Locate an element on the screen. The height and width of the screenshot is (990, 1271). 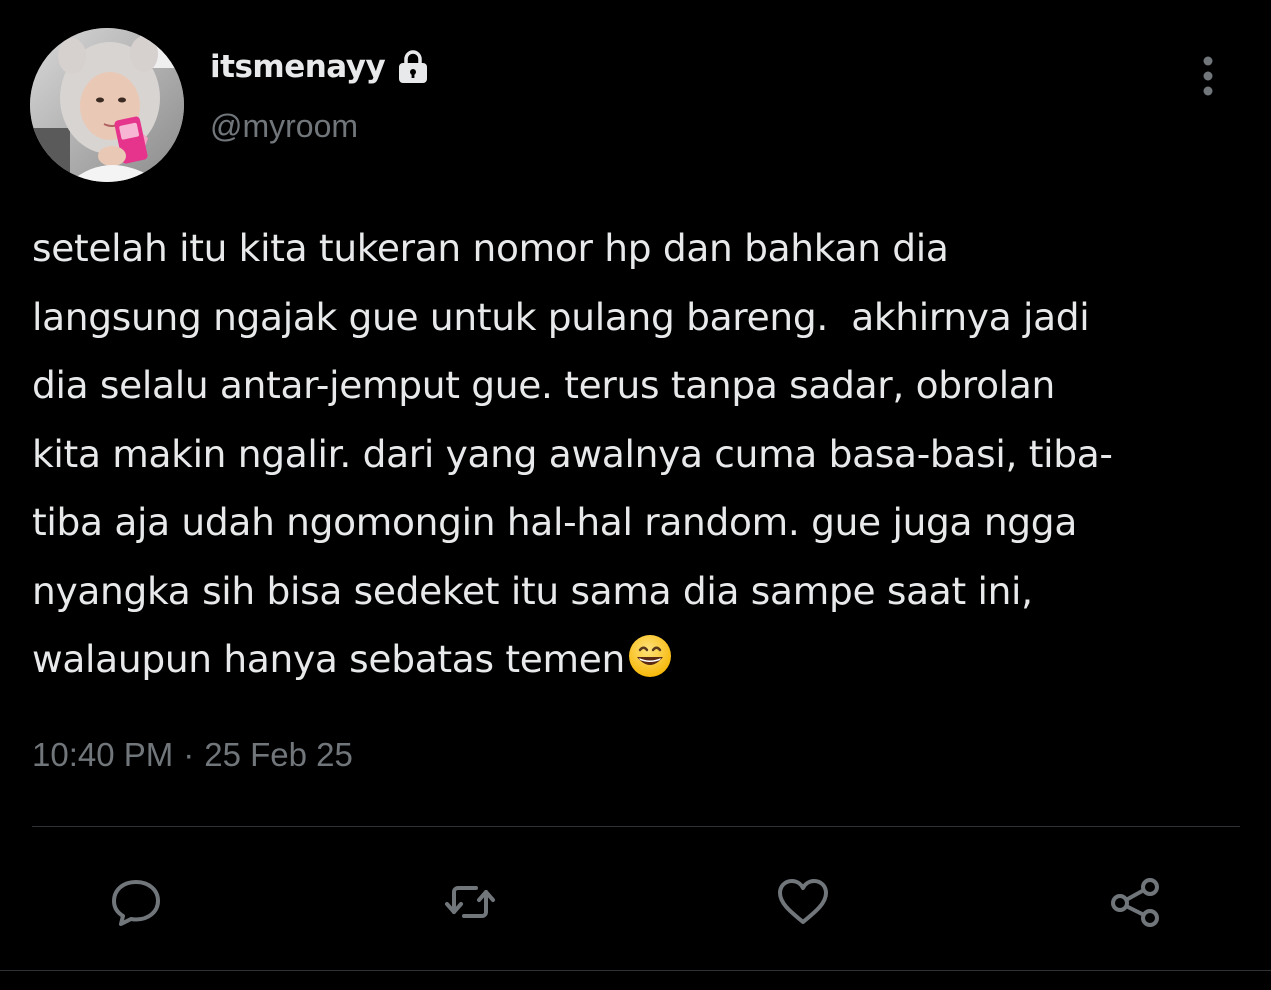
more-vertical-icon is located at coordinates (1208, 76).